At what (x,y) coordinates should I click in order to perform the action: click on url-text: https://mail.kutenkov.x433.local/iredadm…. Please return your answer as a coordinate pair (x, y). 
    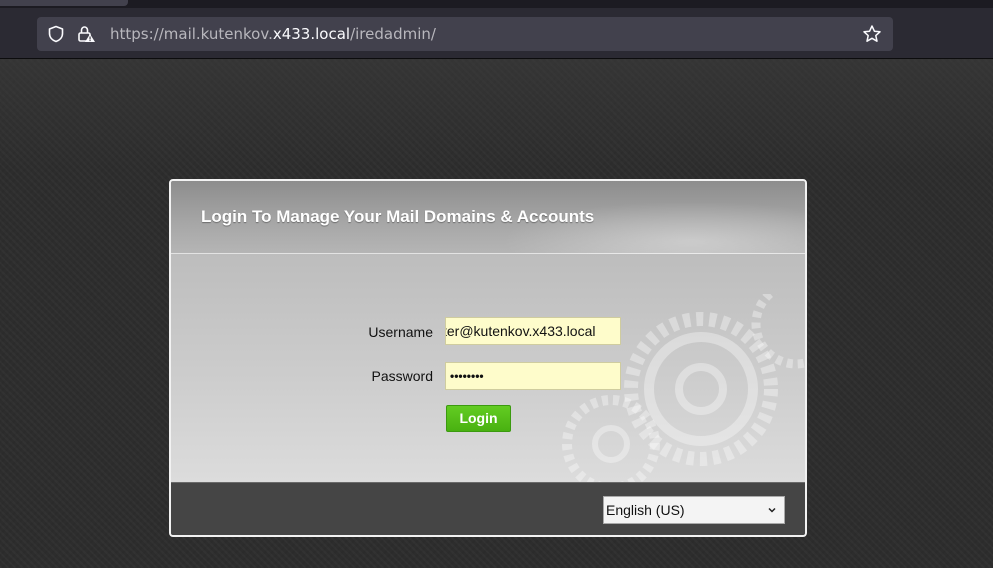
    Looking at the image, I should click on (273, 34).